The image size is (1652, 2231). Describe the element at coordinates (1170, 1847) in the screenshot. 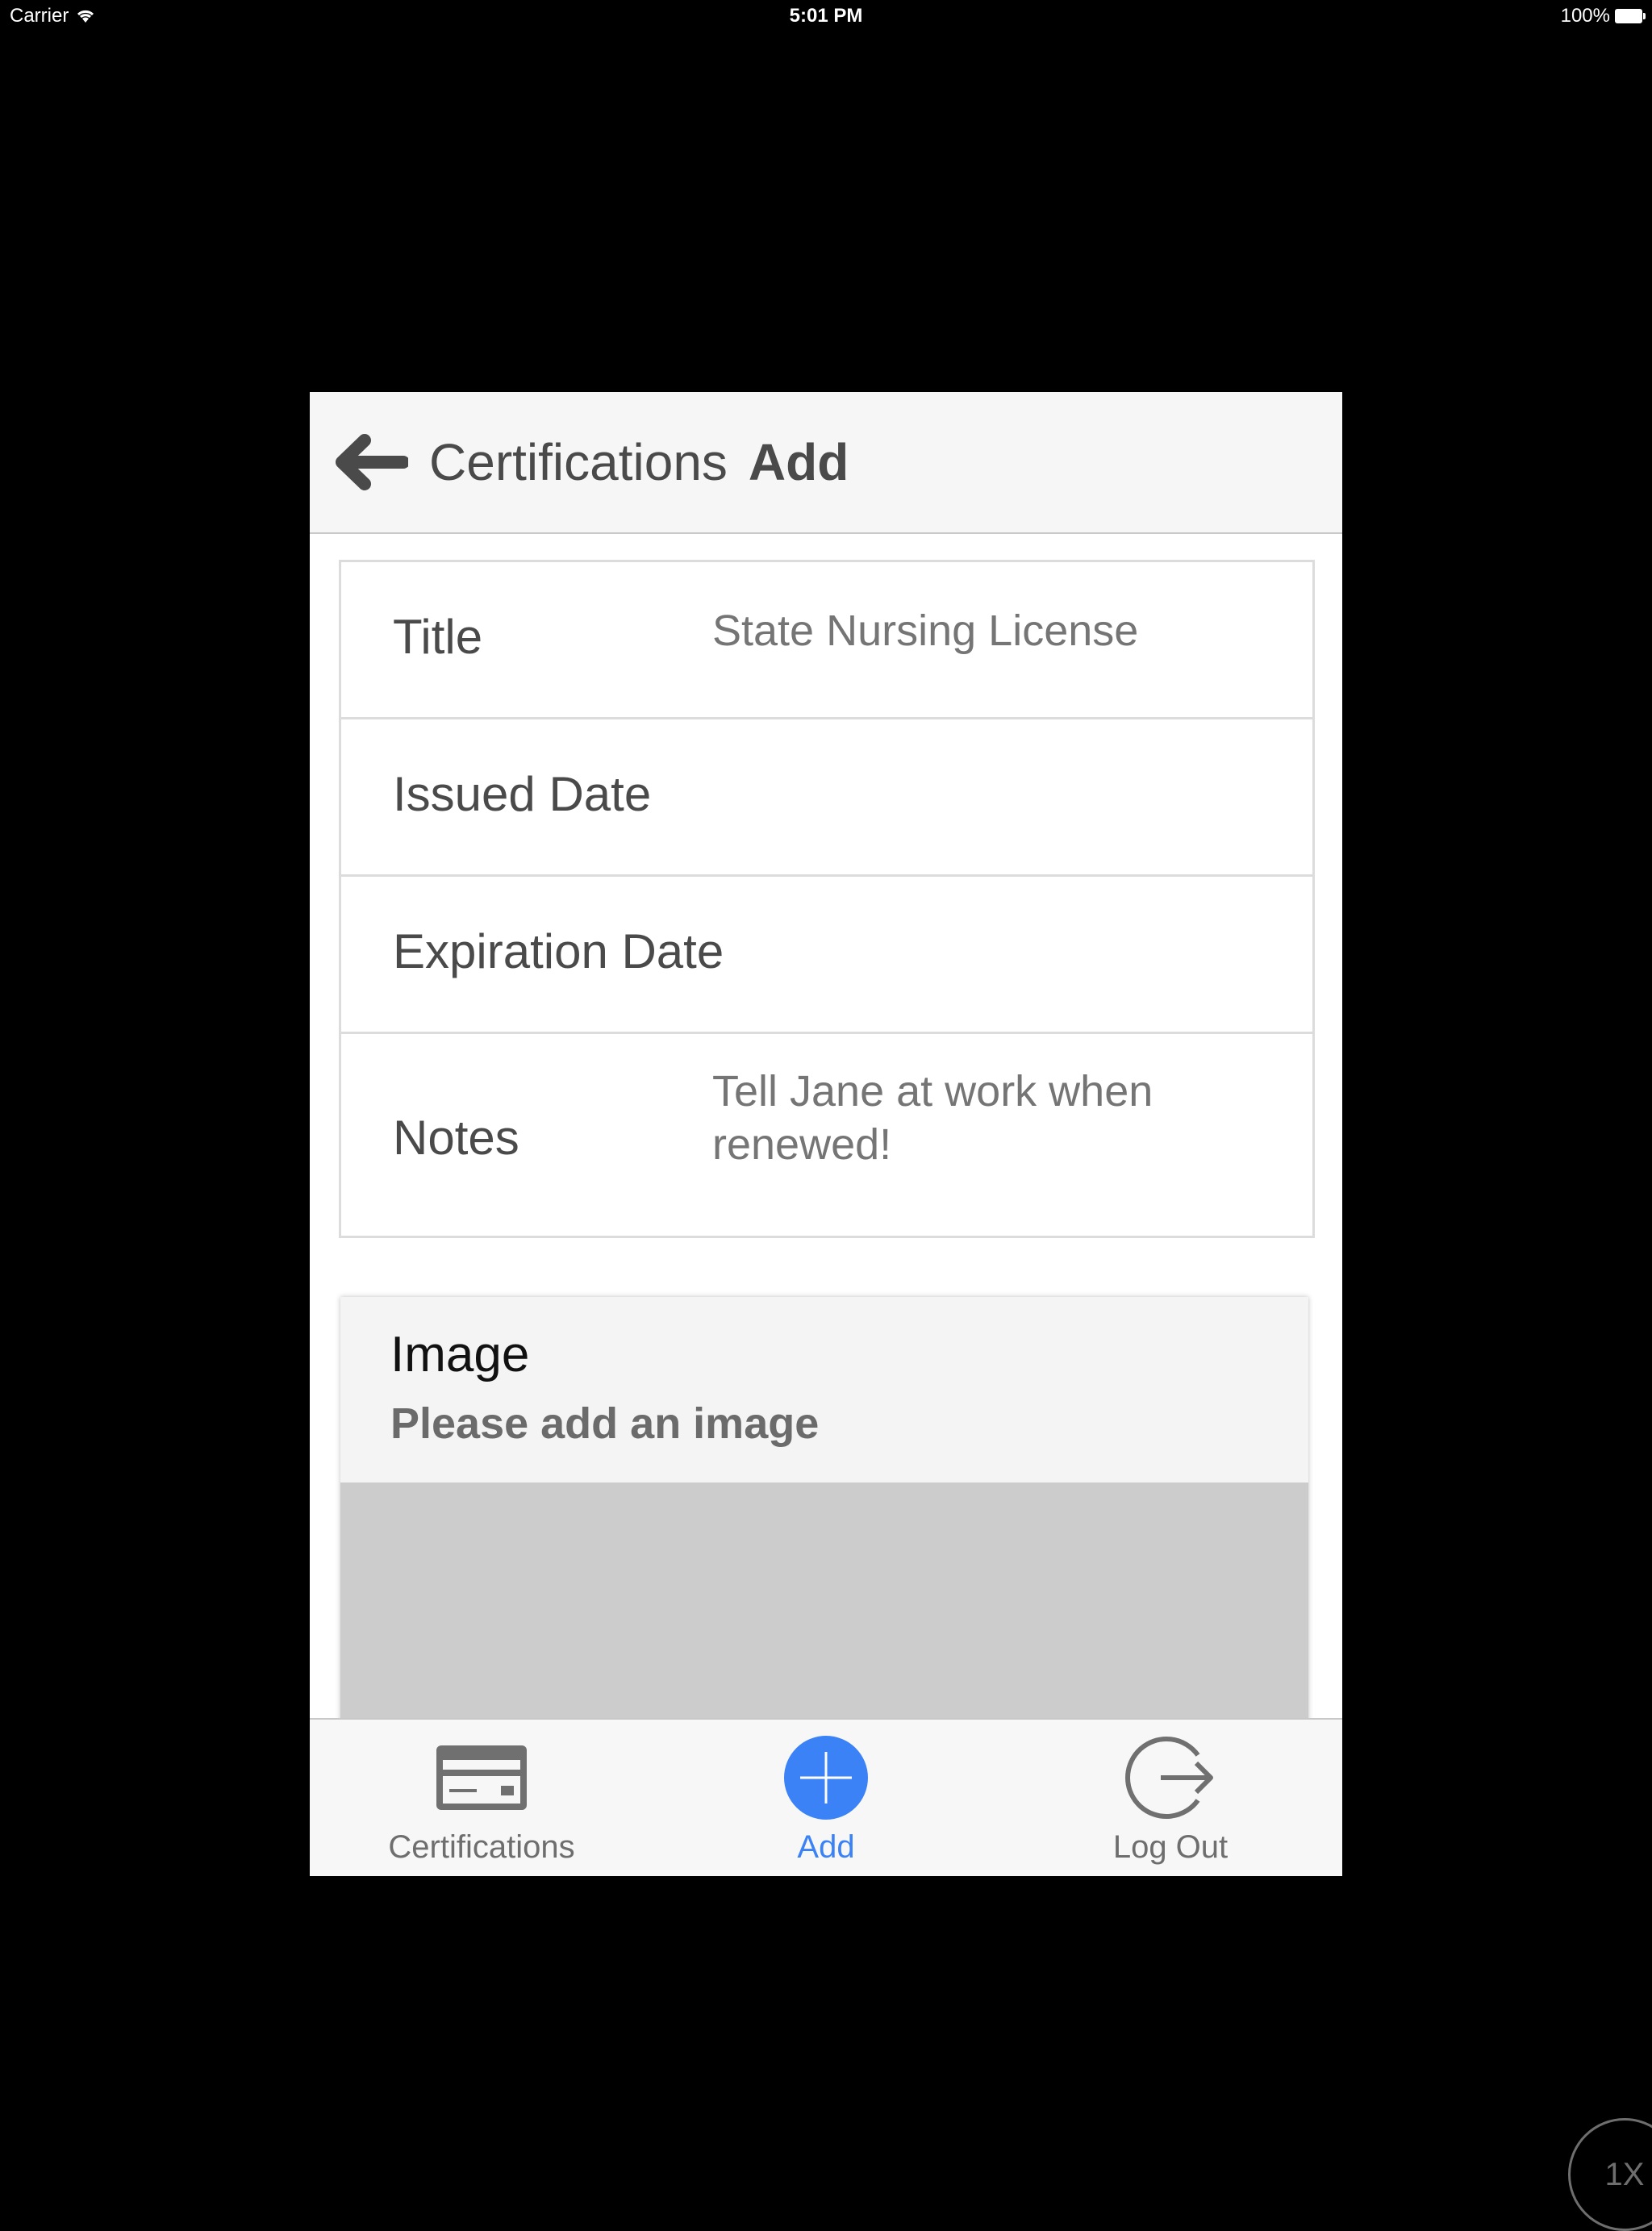

I see `tab-logout-label: Log Out` at that location.